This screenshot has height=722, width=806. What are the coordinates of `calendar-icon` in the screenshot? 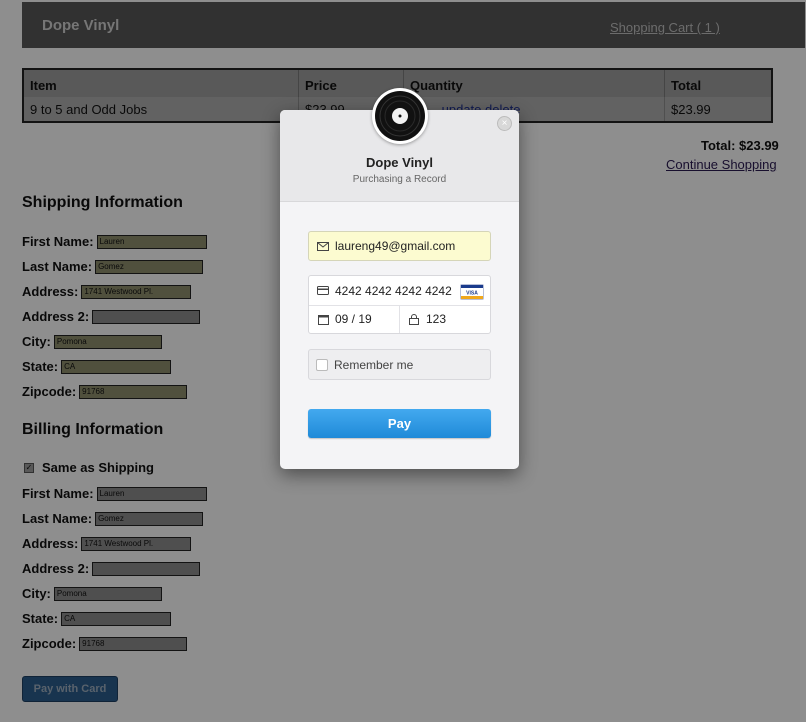 It's located at (323, 319).